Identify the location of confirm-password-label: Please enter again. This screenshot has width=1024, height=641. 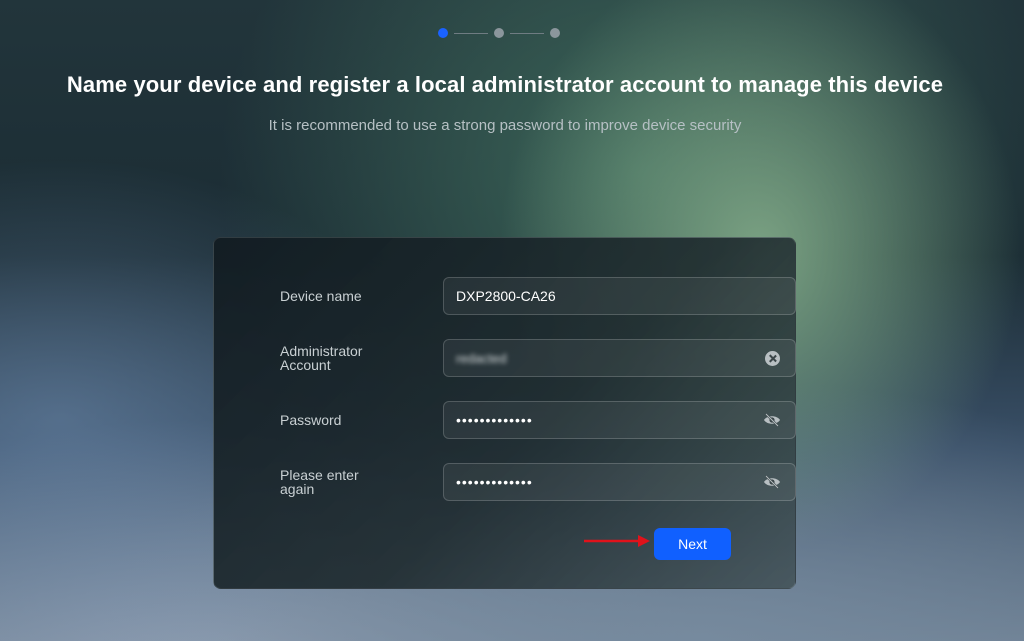
(319, 482).